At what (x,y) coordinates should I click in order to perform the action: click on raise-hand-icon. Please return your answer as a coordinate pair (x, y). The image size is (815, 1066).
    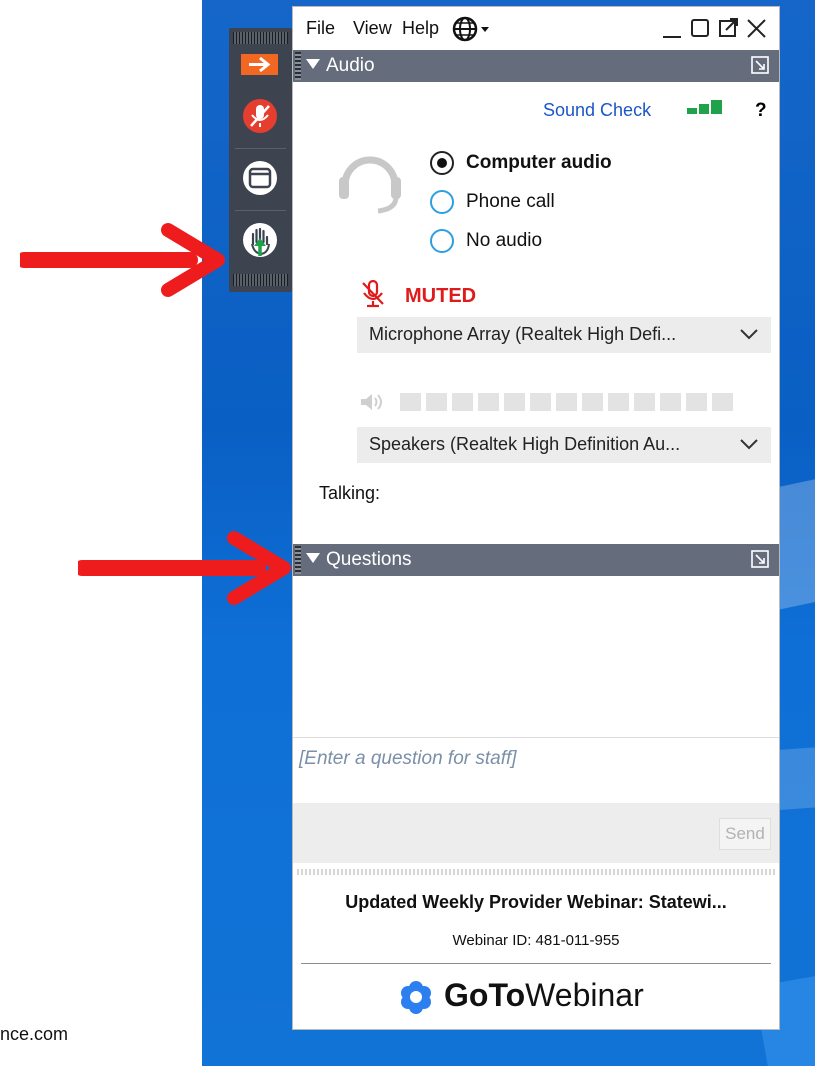
    Looking at the image, I should click on (260, 240).